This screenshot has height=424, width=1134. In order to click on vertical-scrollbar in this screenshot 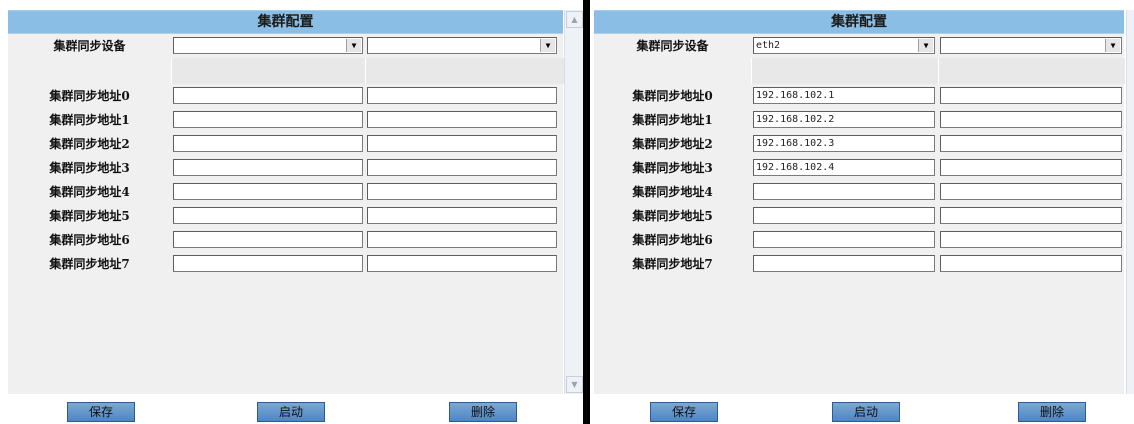, I will do `click(1130, 202)`.